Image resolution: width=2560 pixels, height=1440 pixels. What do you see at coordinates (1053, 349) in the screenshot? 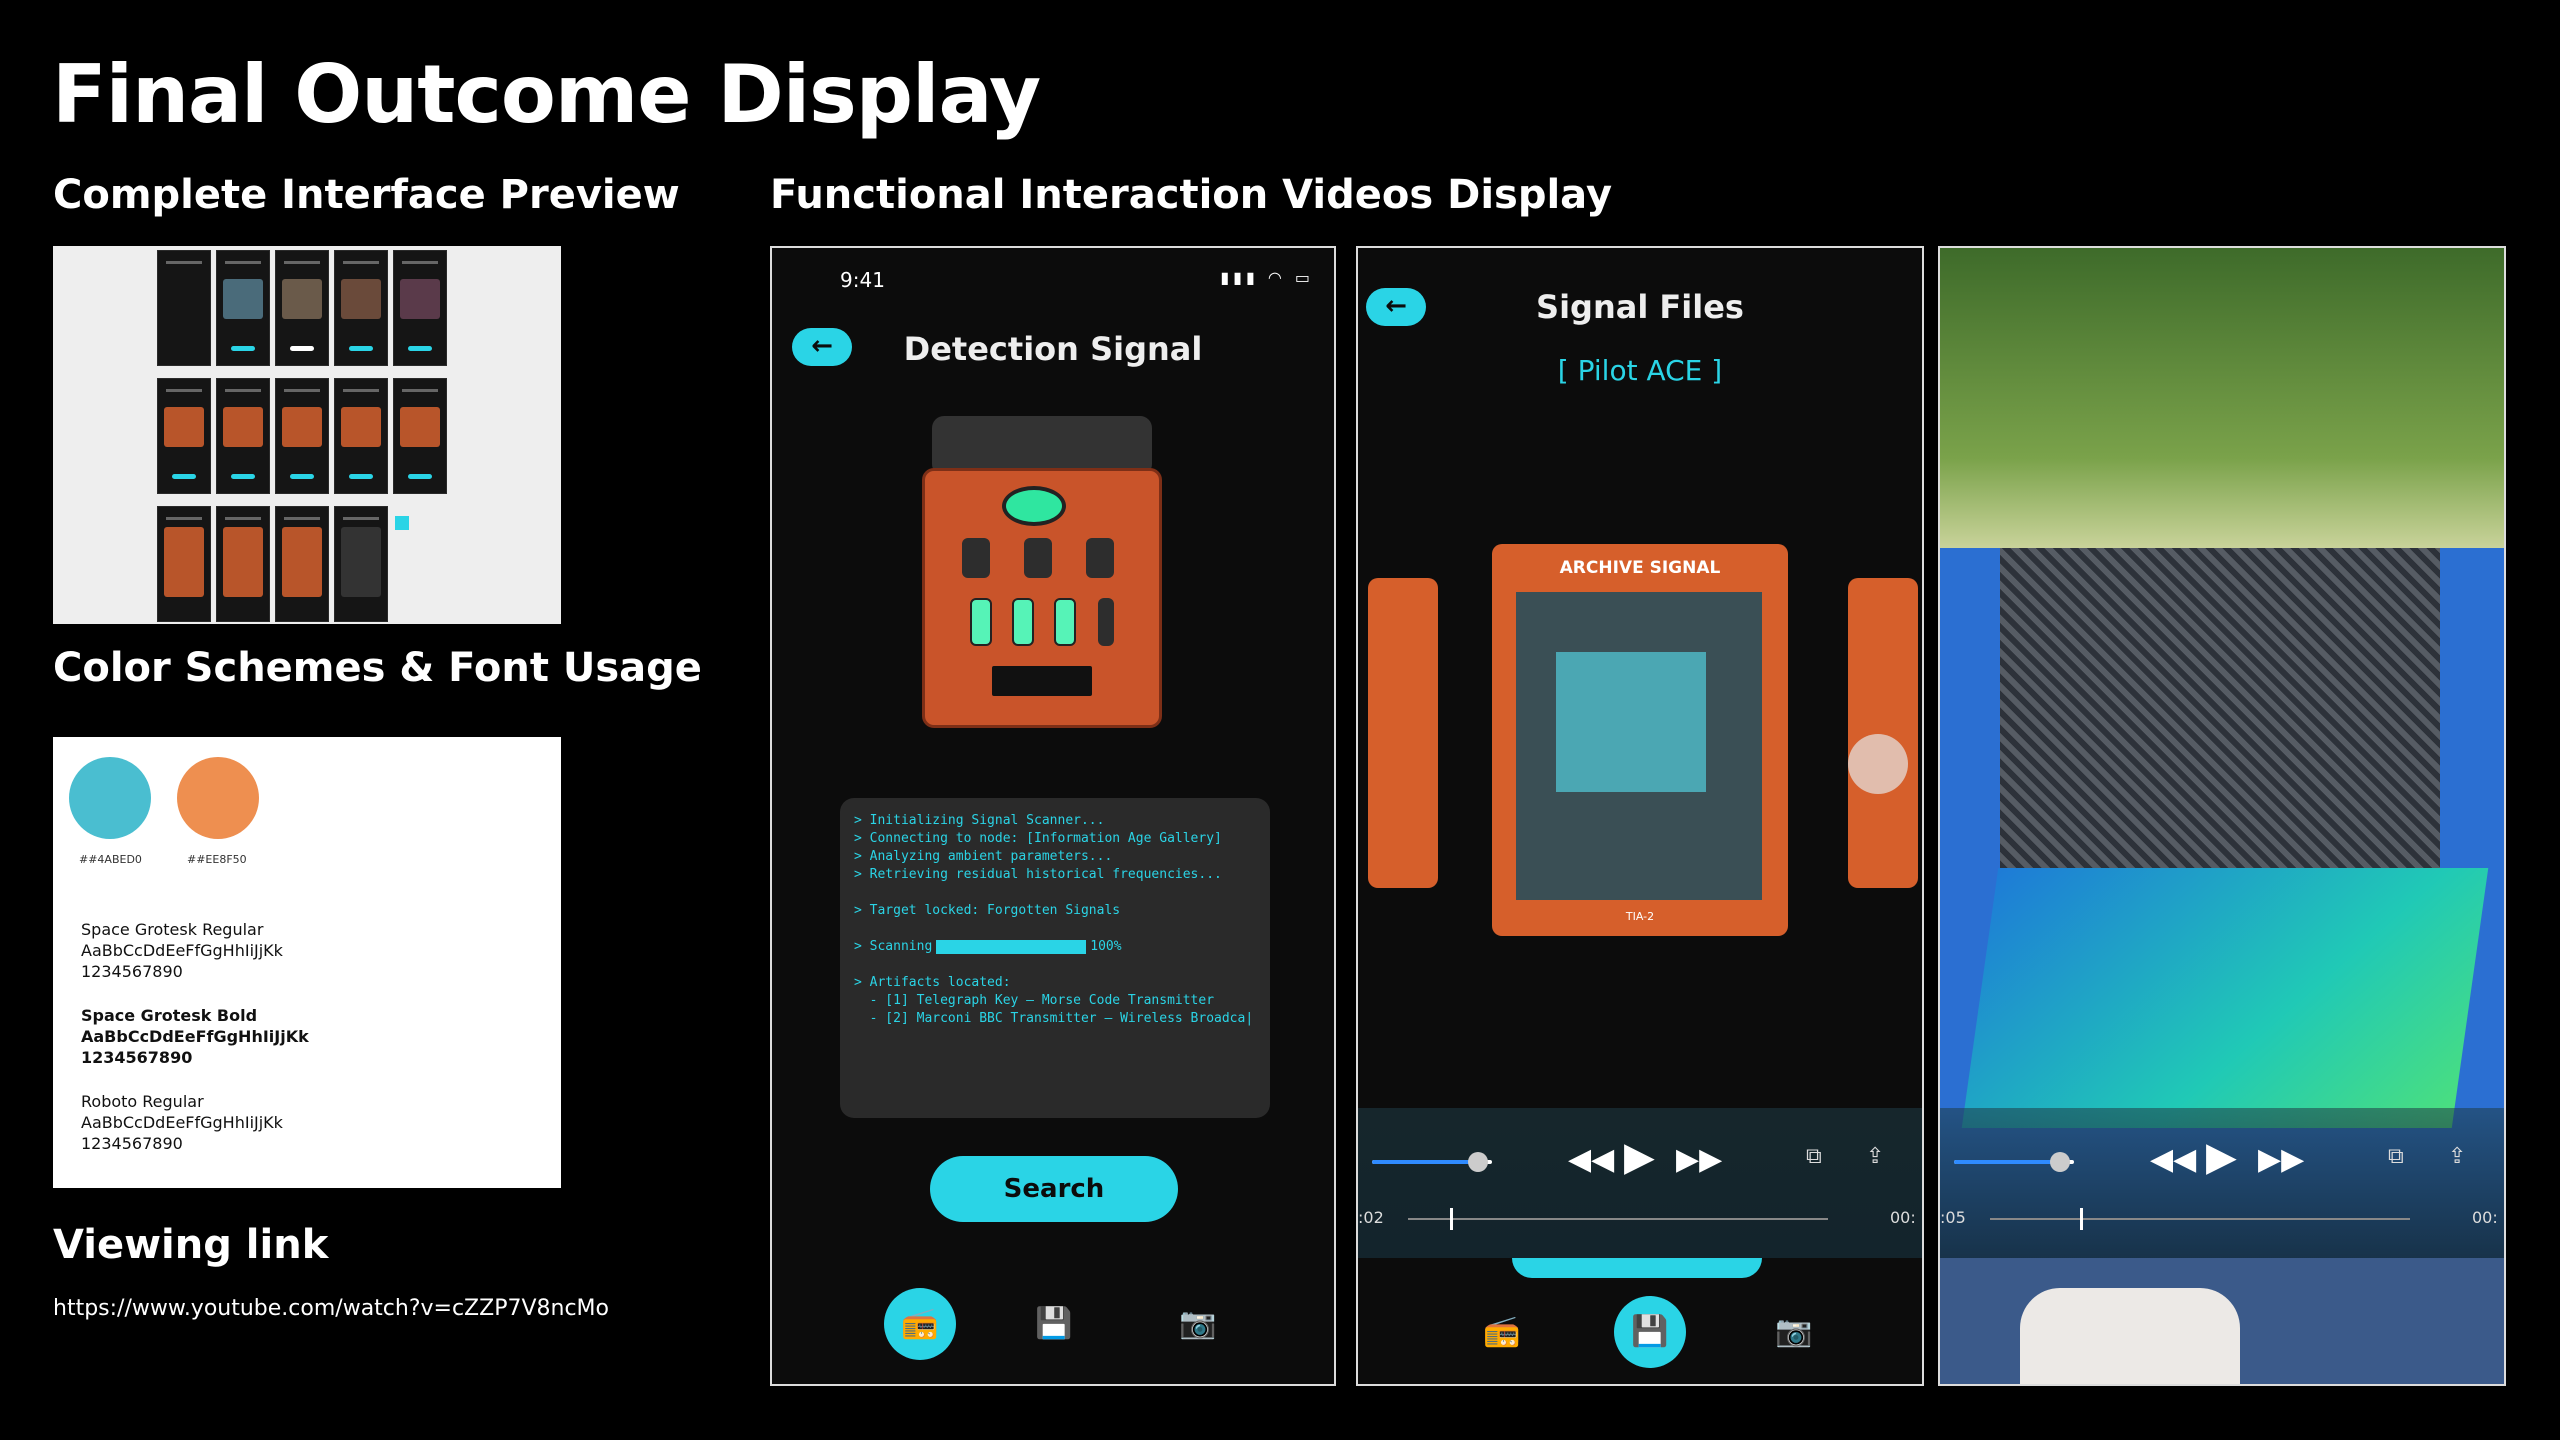
I see `screen-title: Detection Signal` at bounding box center [1053, 349].